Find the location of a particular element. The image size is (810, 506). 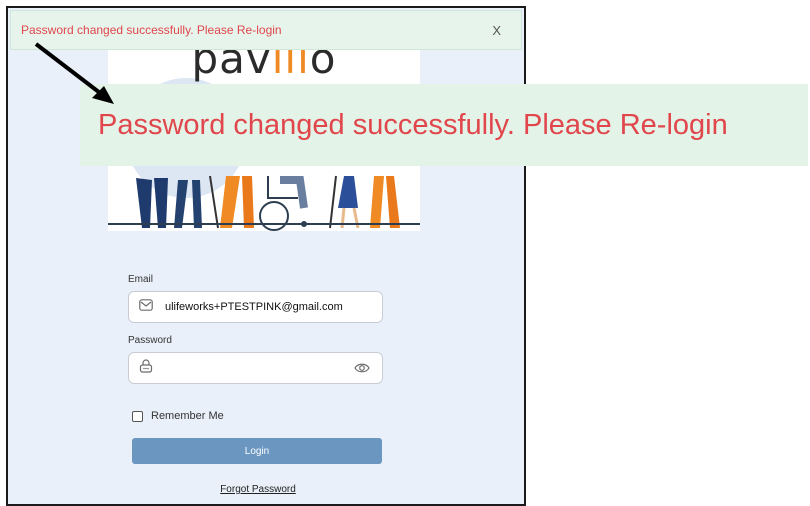

password-label: Password is located at coordinates (150, 340).